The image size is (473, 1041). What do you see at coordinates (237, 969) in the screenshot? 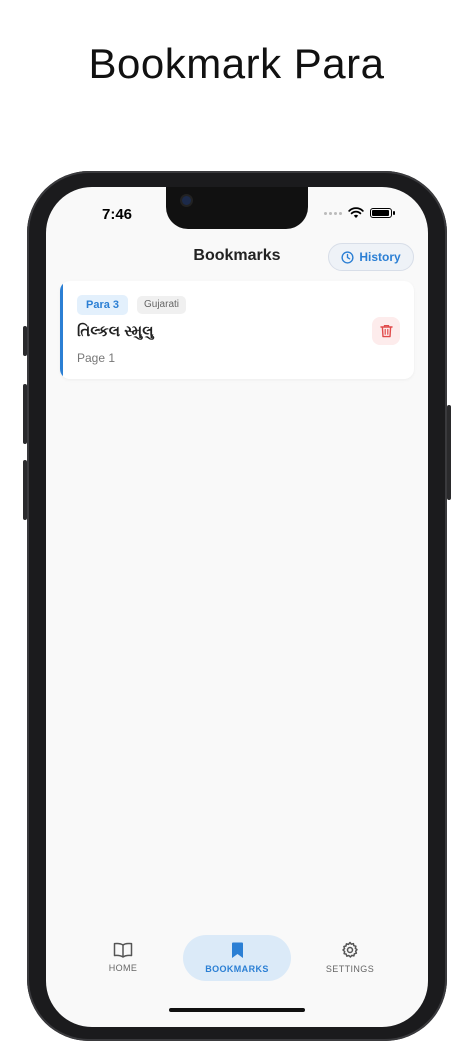
I see `tab-bookmarks-label: BOOKMARKS` at bounding box center [237, 969].